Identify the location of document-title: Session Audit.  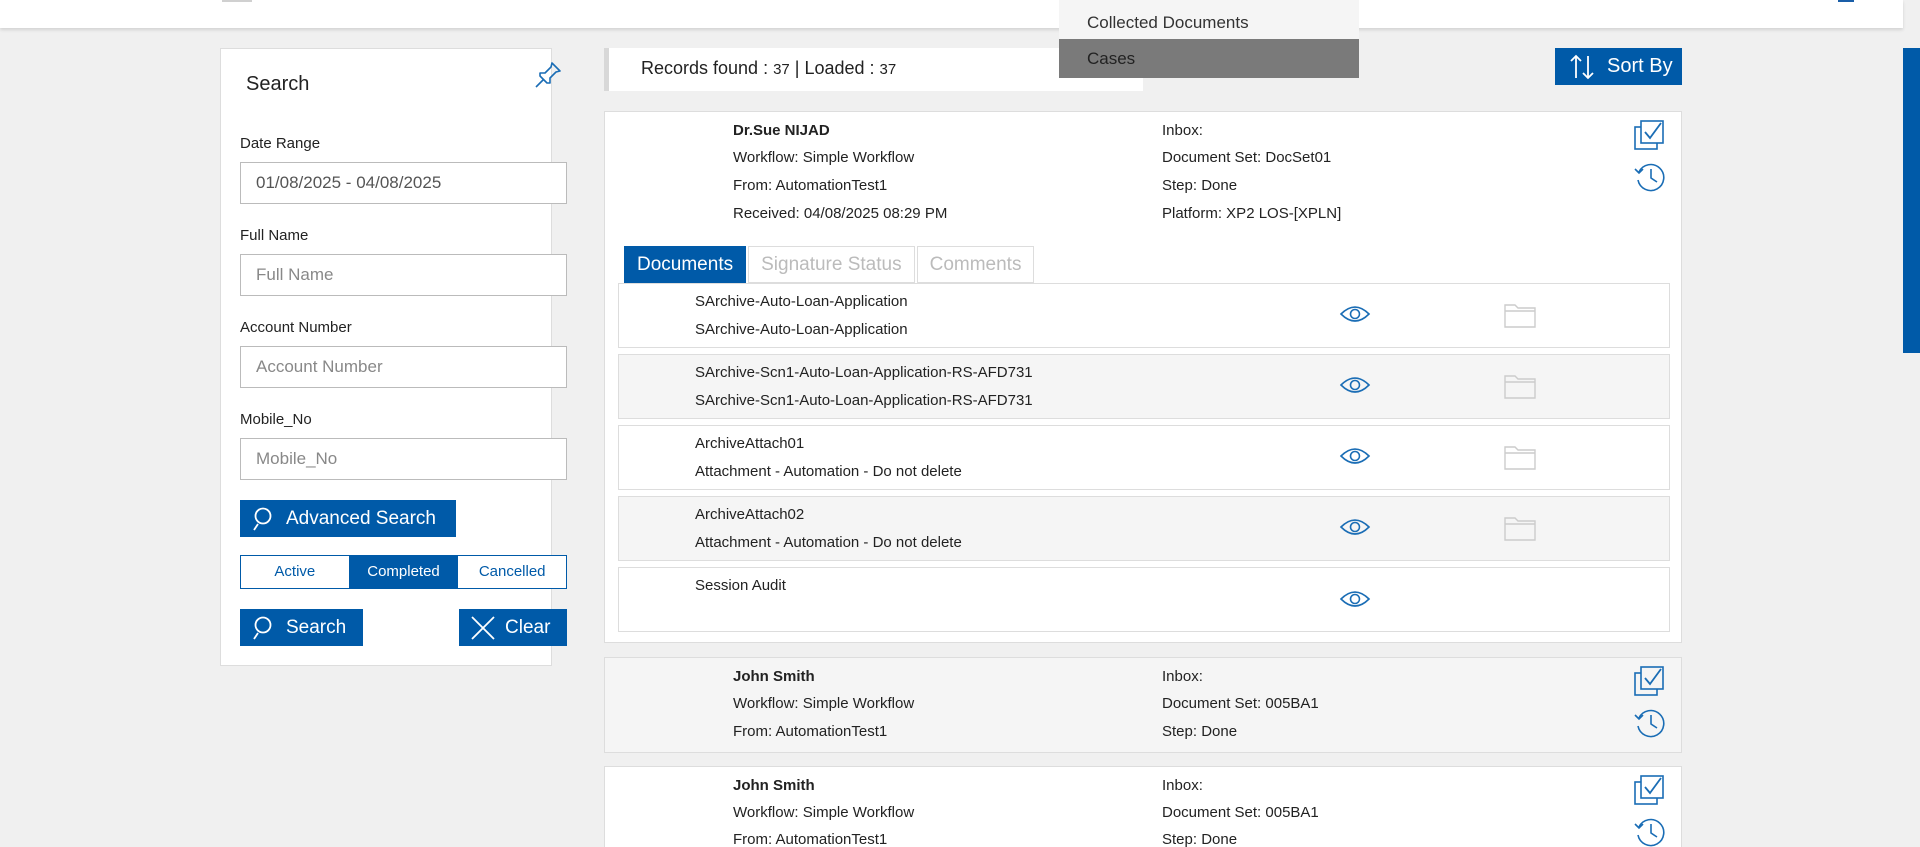
(740, 585).